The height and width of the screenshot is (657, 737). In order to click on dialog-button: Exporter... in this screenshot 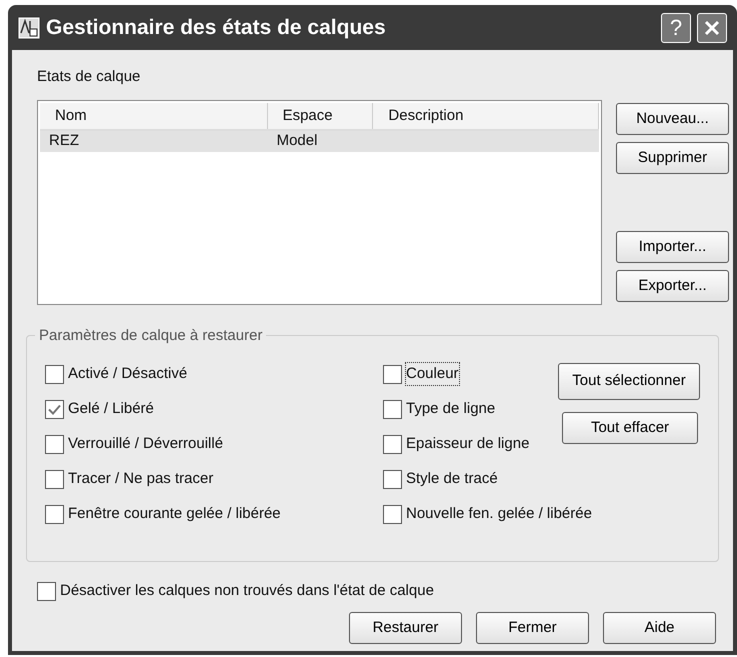, I will do `click(672, 286)`.